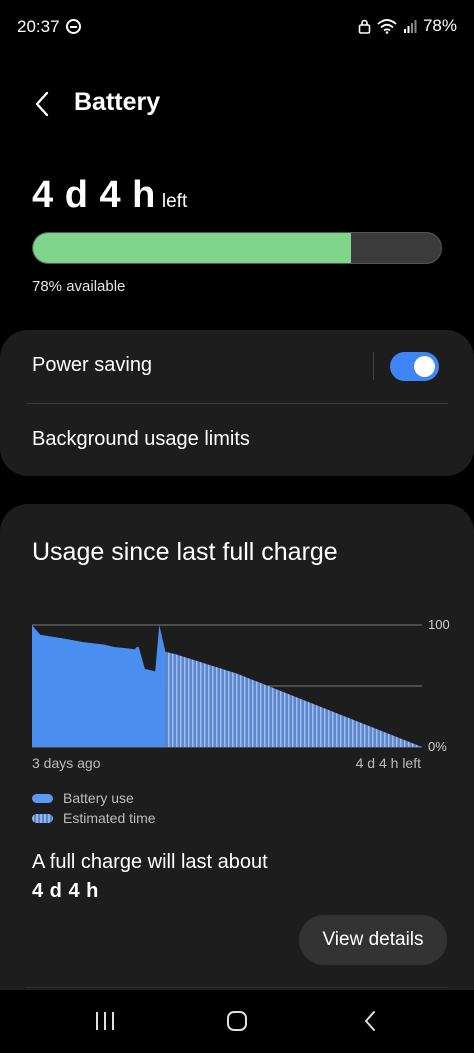 The image size is (474, 1053). I want to click on legend-battery-use: Battery use, so click(83, 798).